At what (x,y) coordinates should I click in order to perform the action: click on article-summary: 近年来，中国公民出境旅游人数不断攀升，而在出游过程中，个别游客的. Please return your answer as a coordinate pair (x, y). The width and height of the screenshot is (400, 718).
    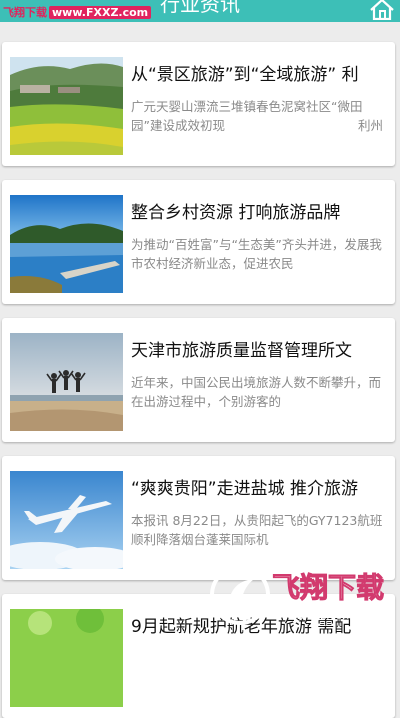
    Looking at the image, I should click on (256, 392).